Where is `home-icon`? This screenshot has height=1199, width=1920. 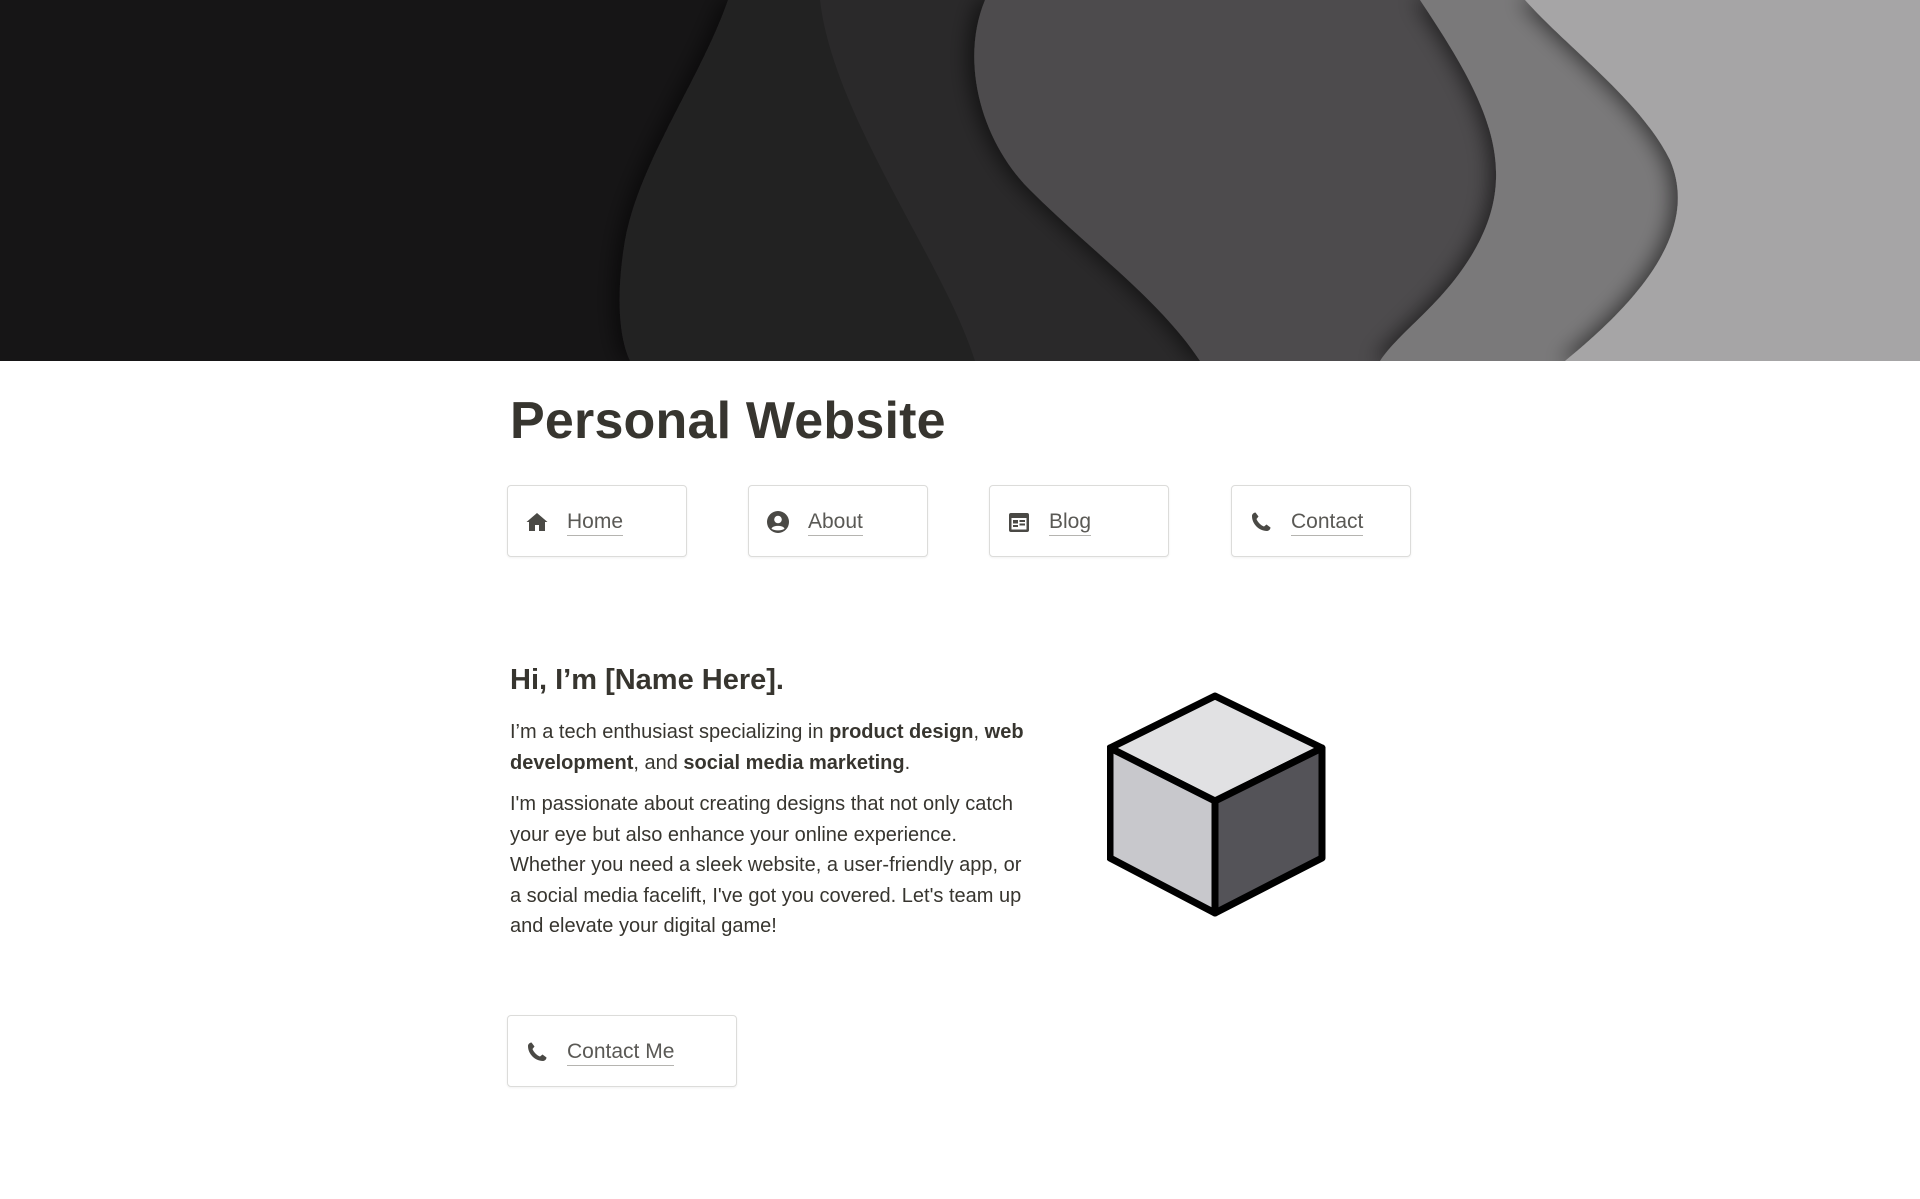 home-icon is located at coordinates (537, 522).